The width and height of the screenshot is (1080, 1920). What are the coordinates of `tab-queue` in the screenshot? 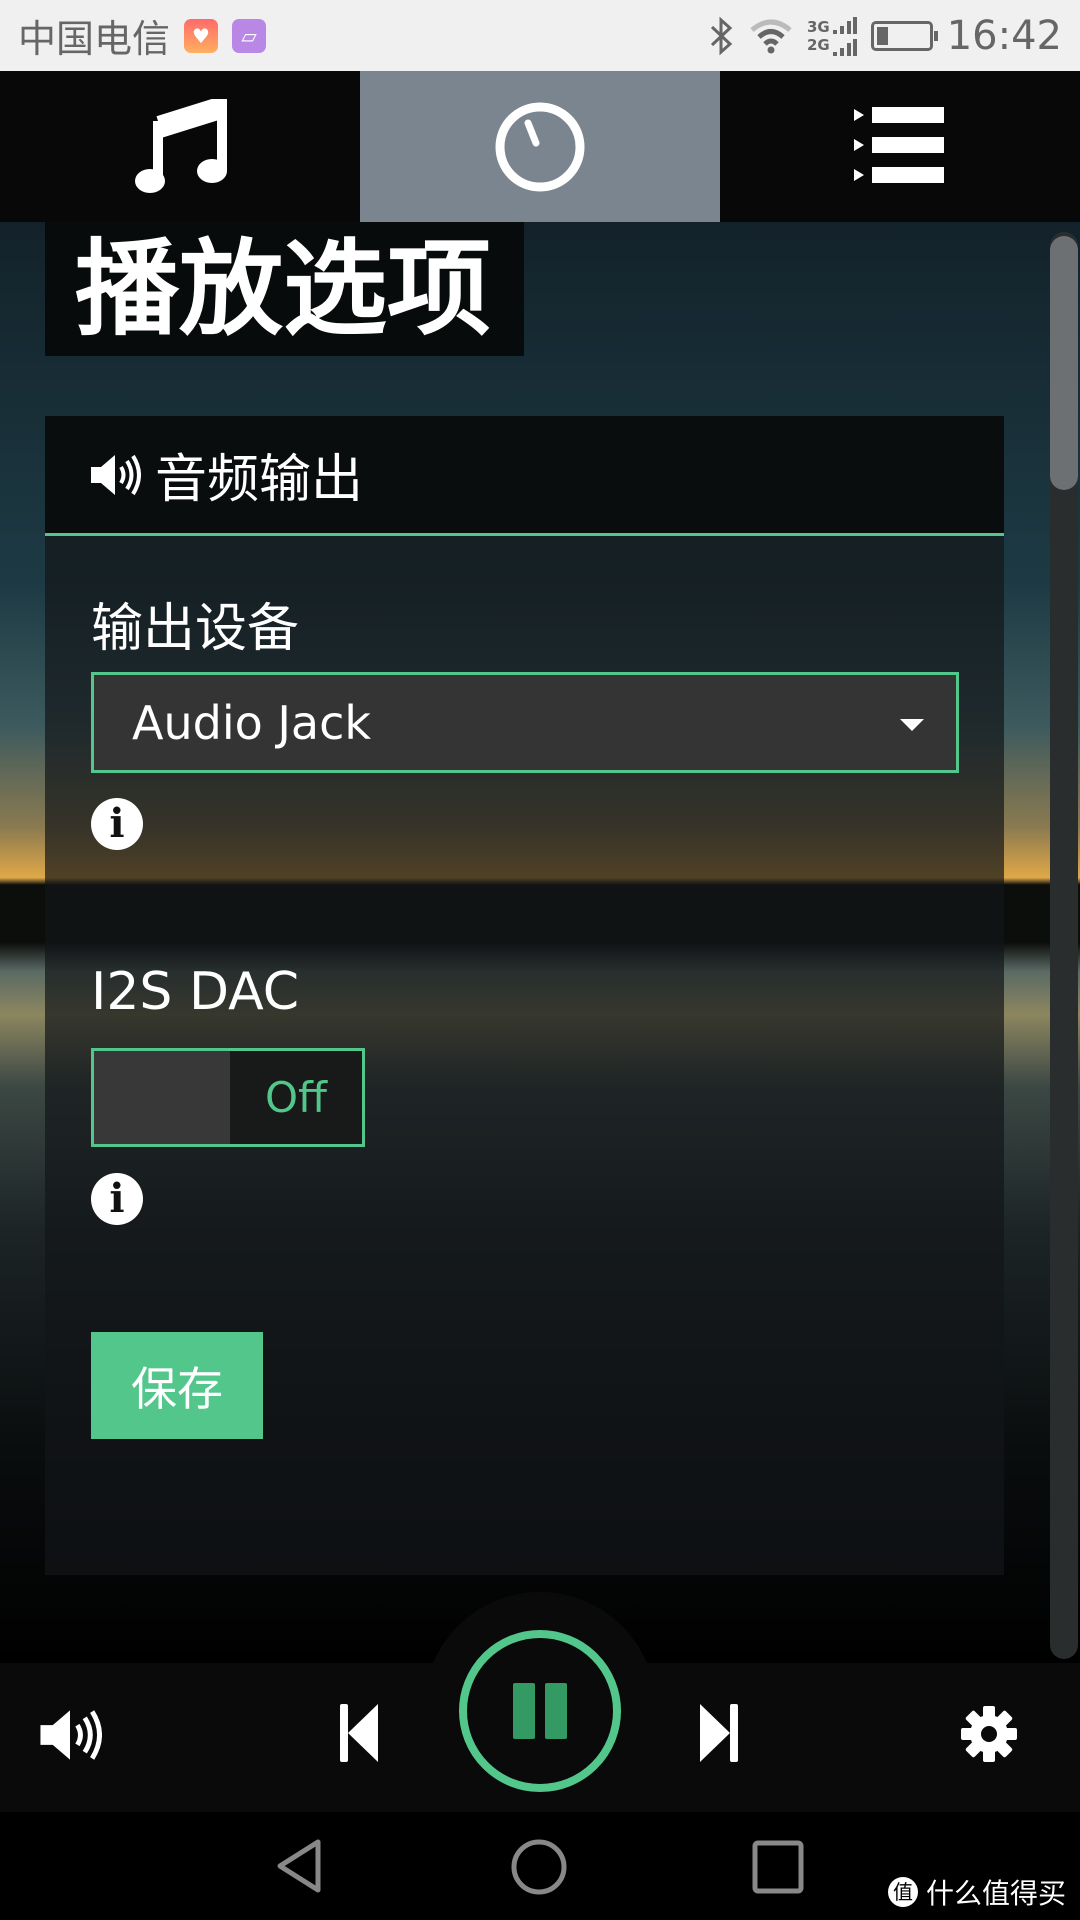 It's located at (900, 146).